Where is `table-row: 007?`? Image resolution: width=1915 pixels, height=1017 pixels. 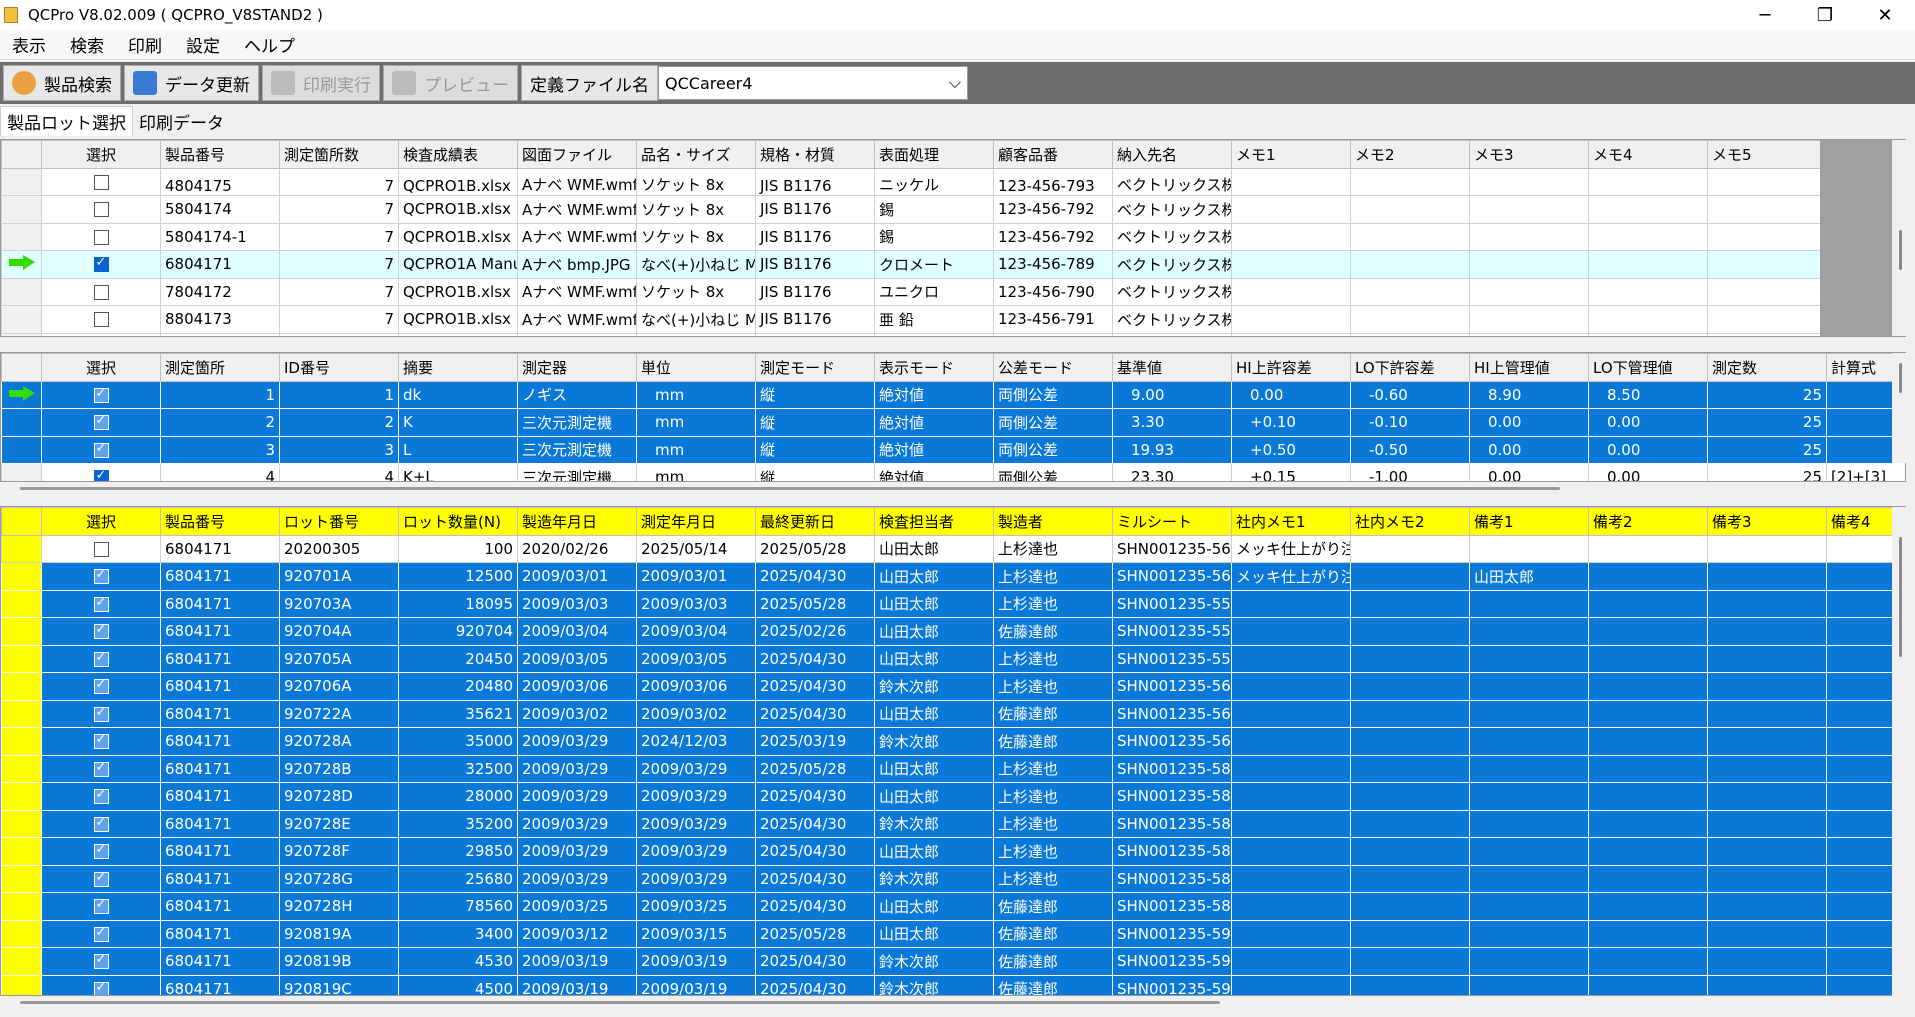 table-row: 007? is located at coordinates (914, 334).